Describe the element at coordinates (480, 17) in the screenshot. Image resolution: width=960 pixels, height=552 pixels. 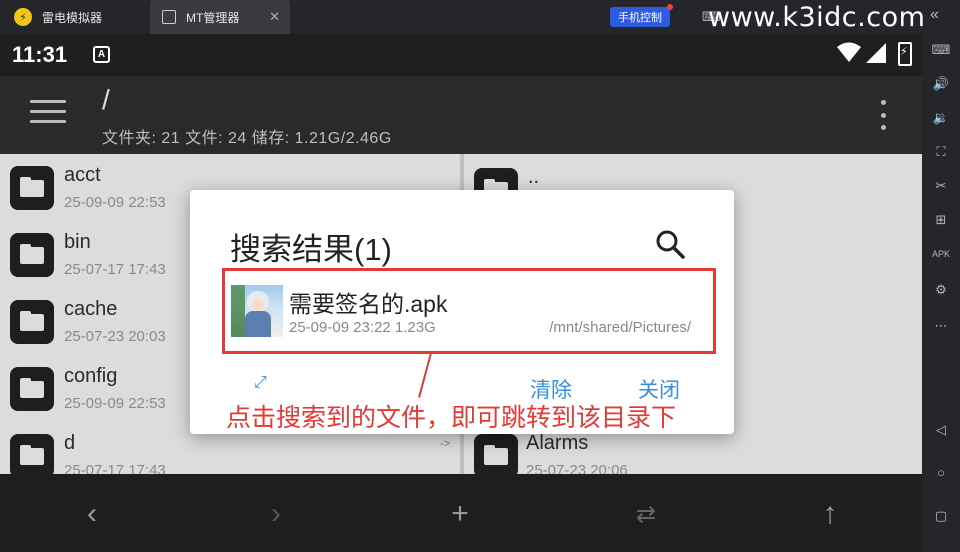
I see `emulator-tab-bar: ⚡ 雷电模拟器 MT管理器 ✕ 手机控制 ⌨ www.k3idc.com «` at that location.